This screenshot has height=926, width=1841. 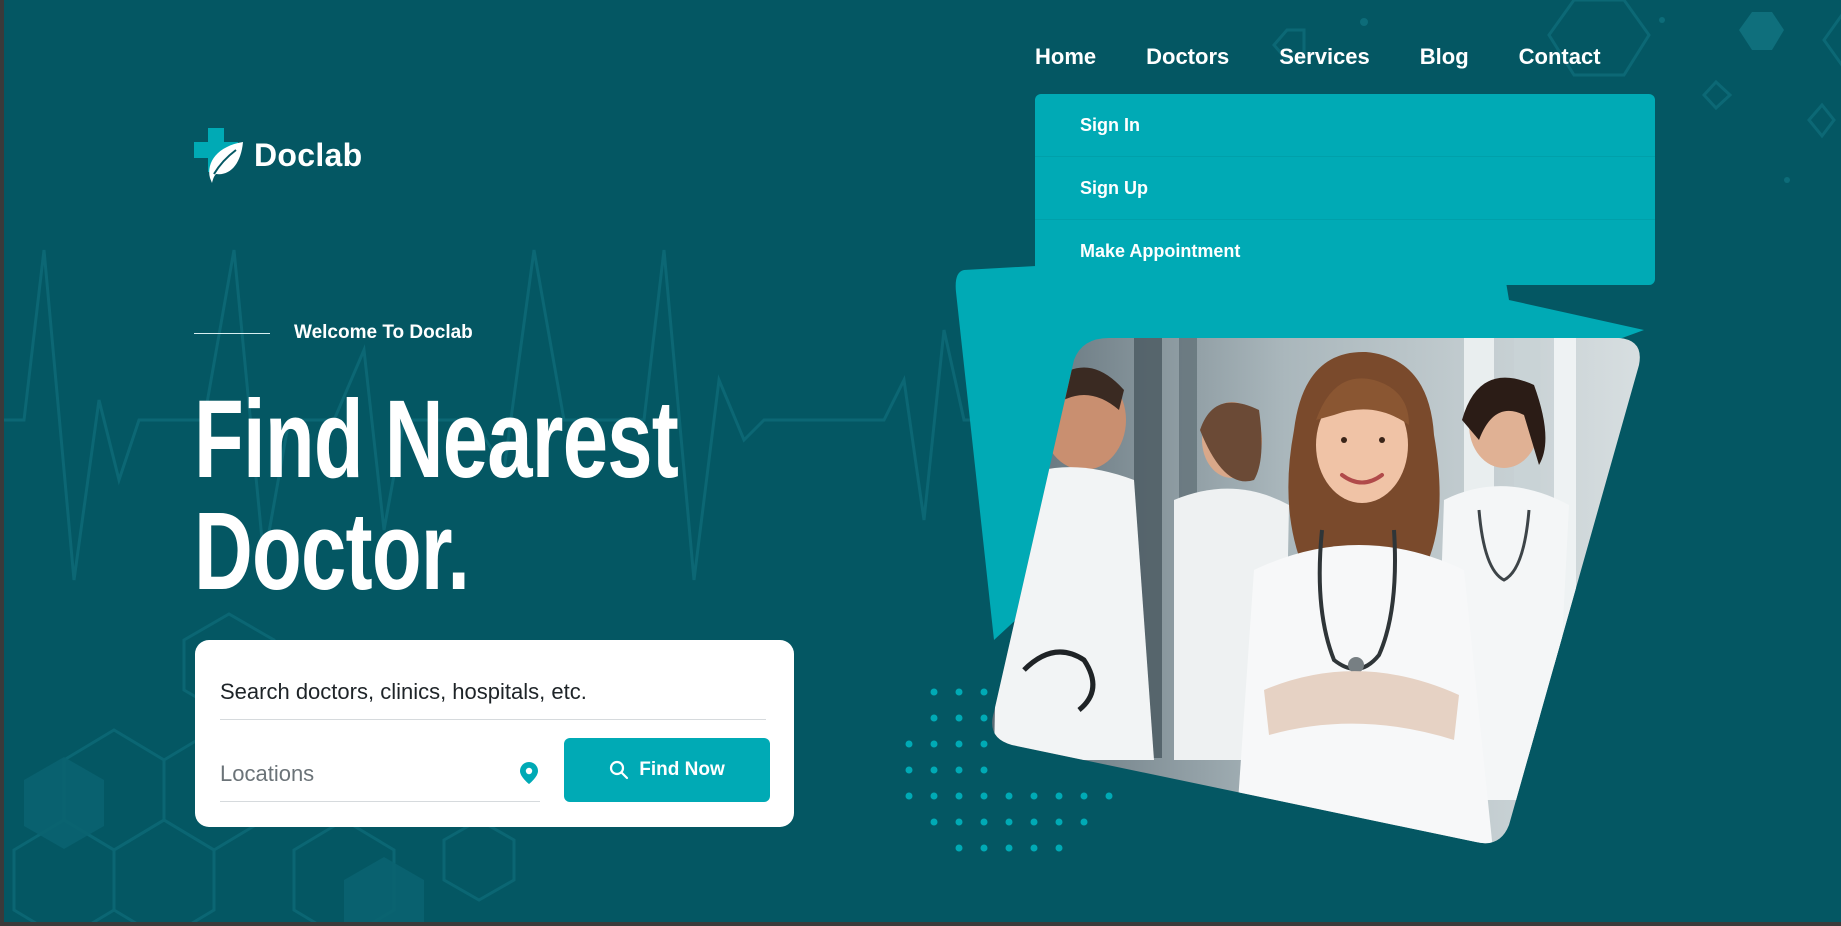 I want to click on headline-line-1: Find Nearest, so click(x=436, y=439).